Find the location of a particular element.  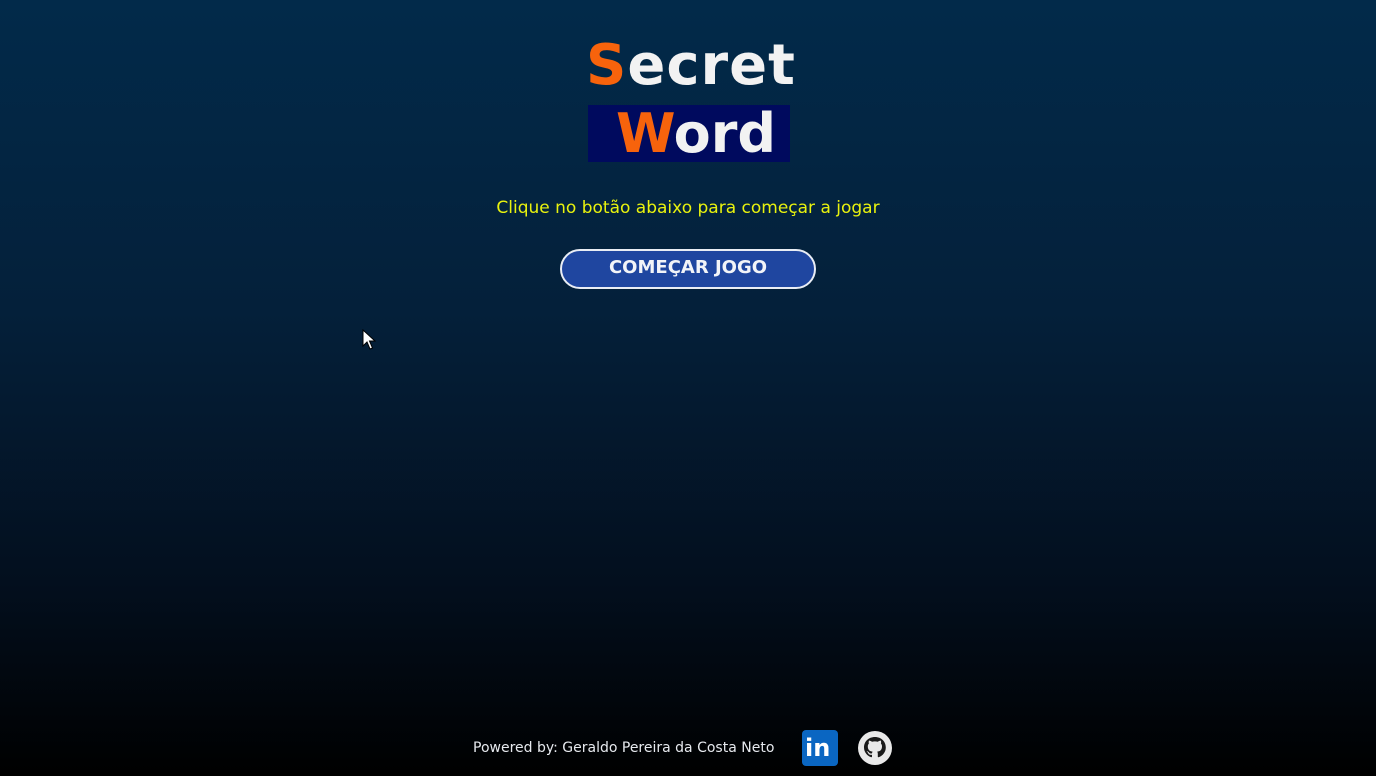

logo-secret: Secret is located at coordinates (691, 66).